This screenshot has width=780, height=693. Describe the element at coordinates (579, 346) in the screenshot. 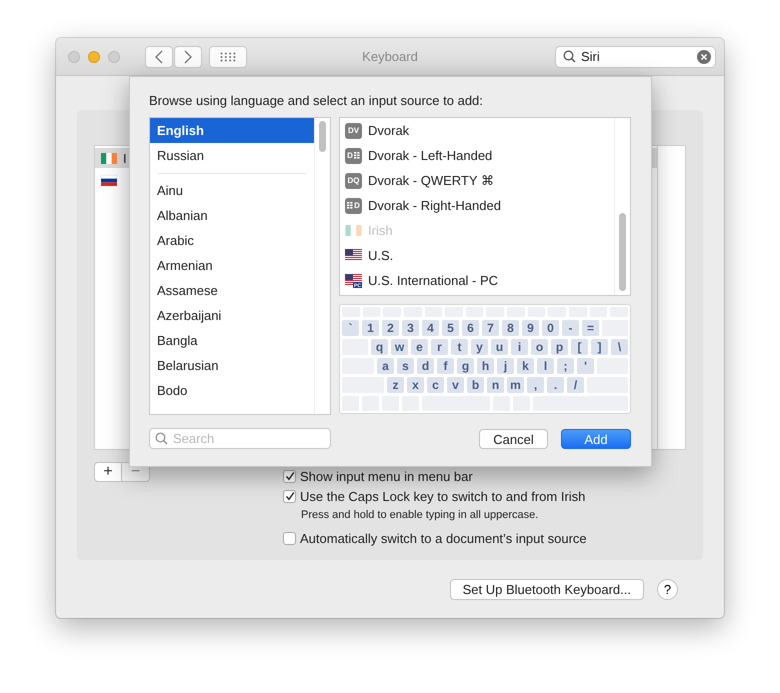

I see `keyboard-key: [` at that location.